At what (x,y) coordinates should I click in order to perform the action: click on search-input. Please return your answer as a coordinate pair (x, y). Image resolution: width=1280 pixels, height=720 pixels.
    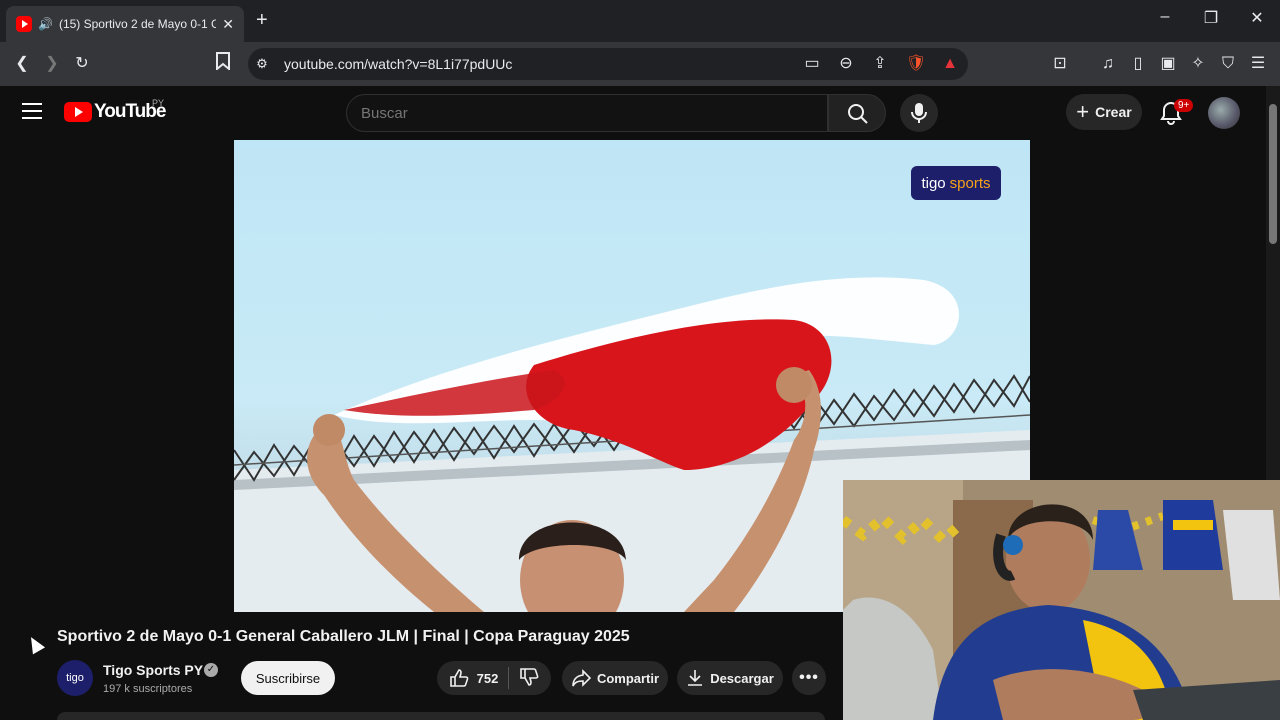
    Looking at the image, I should click on (587, 113).